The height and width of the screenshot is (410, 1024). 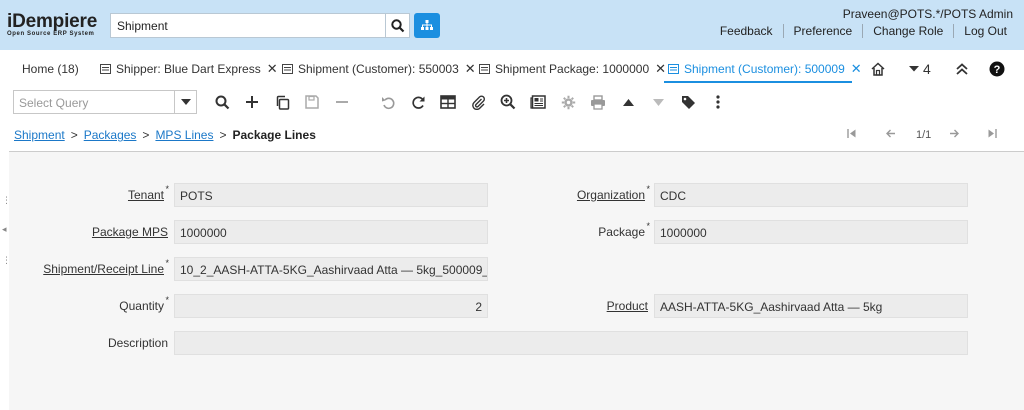 I want to click on shipment-line-label: Shipment/Receipt Line *, so click(x=106, y=267).